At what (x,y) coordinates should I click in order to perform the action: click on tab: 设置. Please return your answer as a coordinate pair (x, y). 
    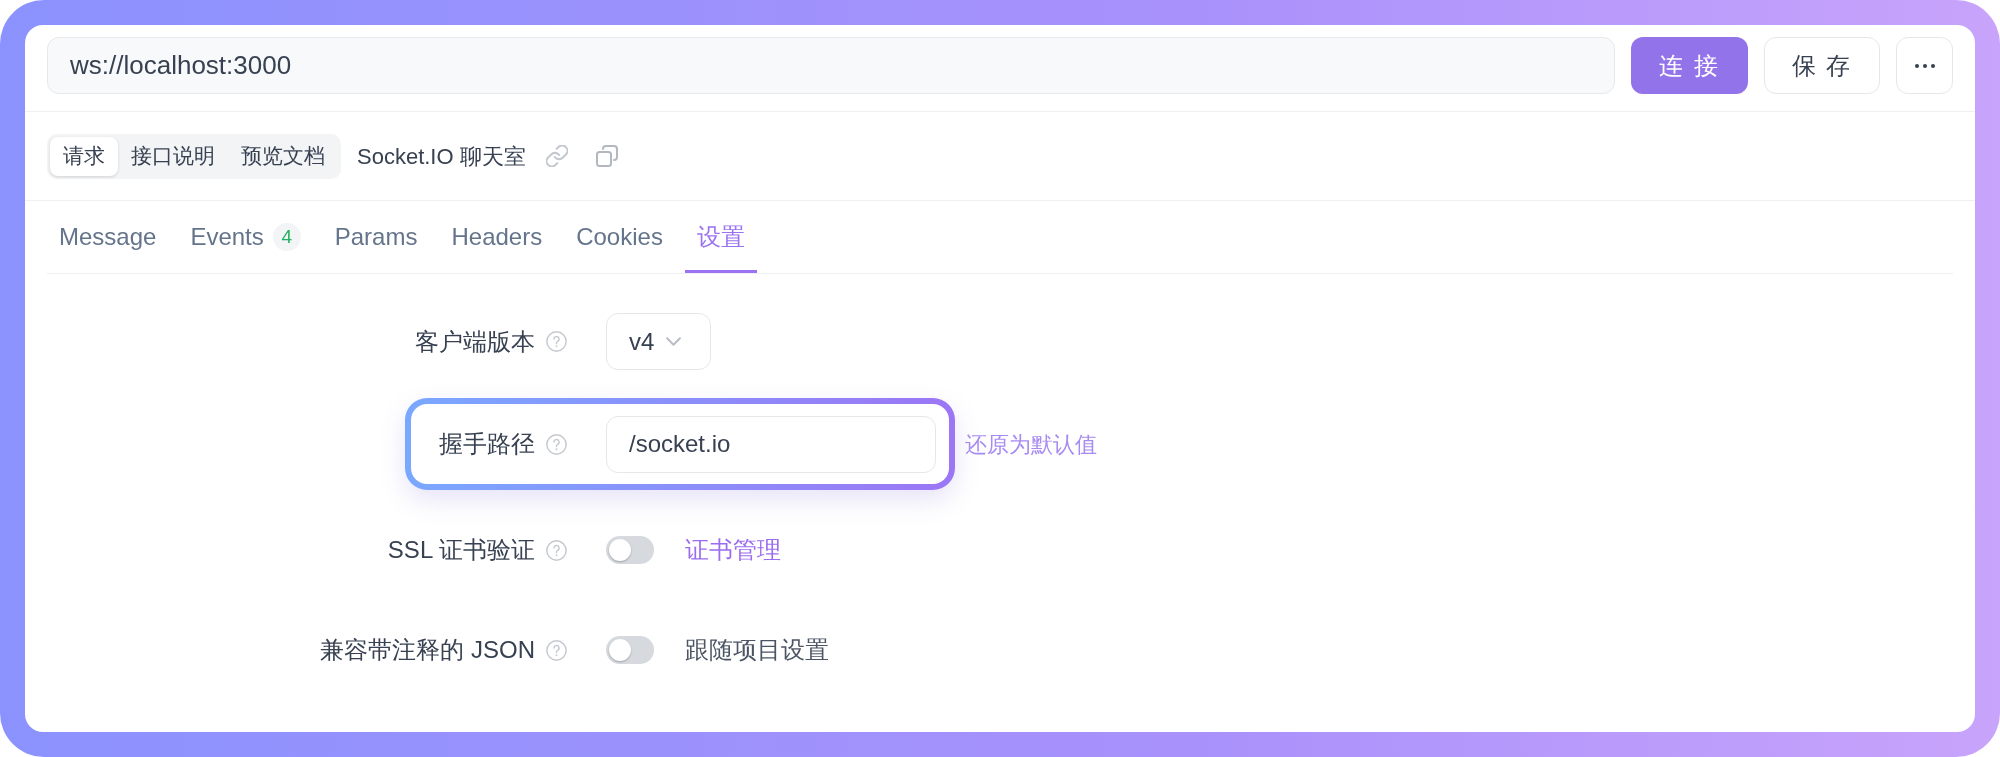
    Looking at the image, I should click on (720, 237).